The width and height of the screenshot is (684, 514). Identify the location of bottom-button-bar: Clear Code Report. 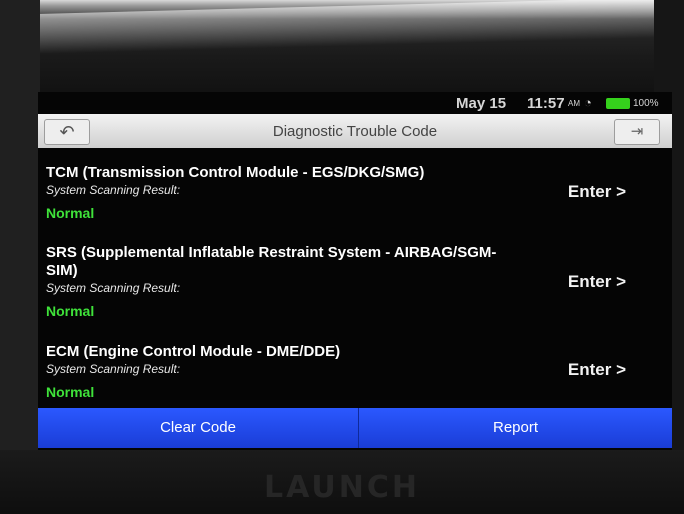
(355, 428).